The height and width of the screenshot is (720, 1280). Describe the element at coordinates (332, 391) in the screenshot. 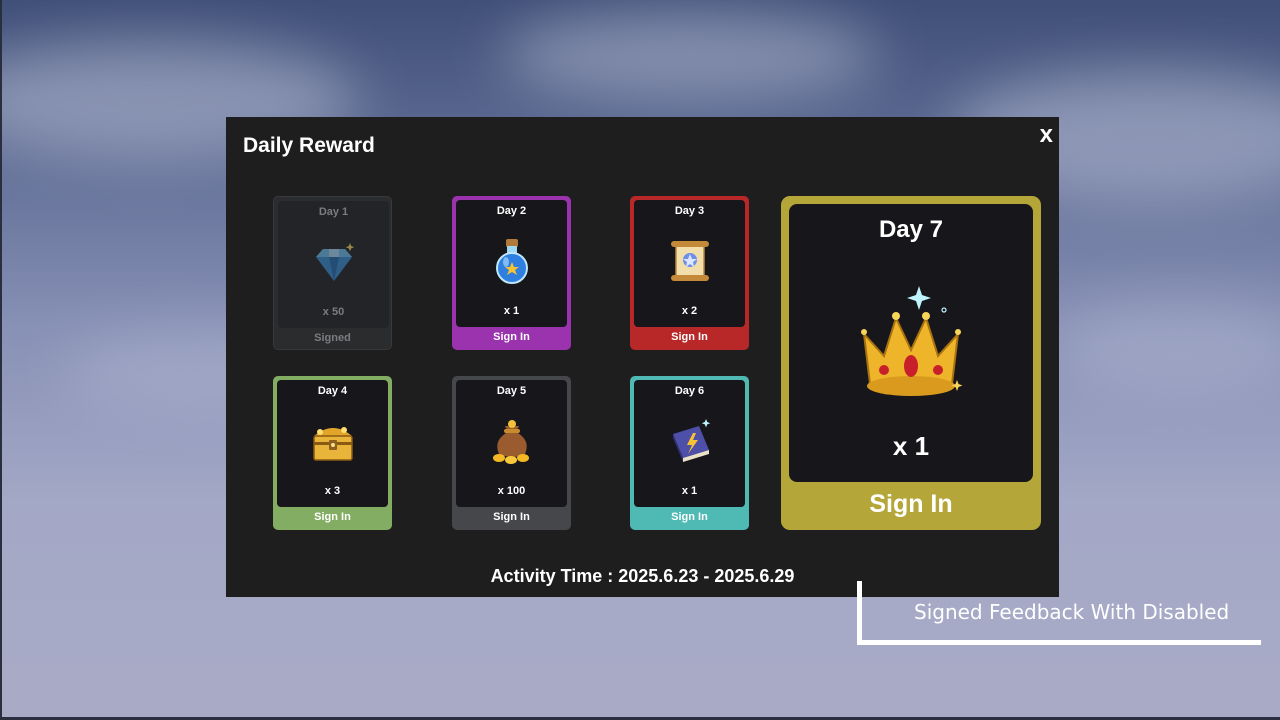

I see `day-label: Day 4` at that location.